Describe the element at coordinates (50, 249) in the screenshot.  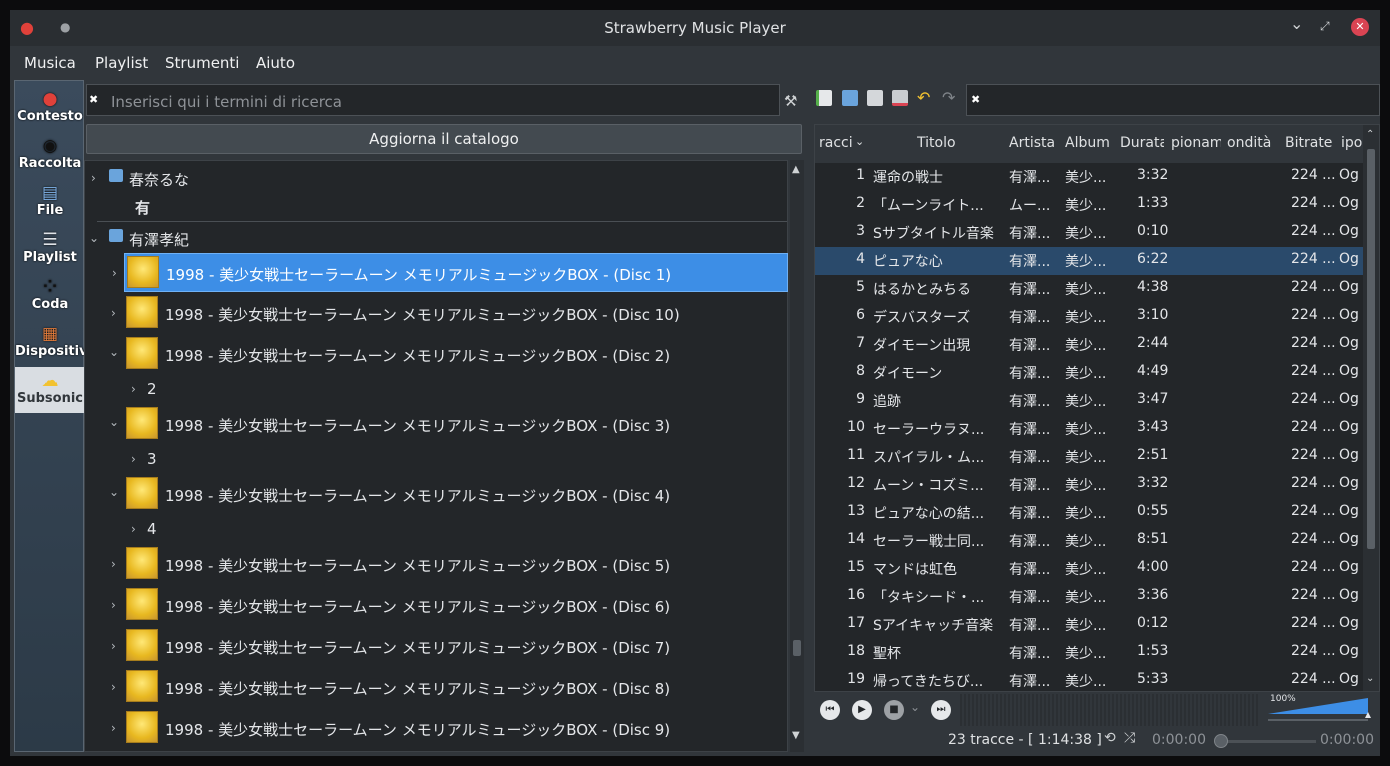
I see `sidebar-item-playlist: ☰ Playlist` at that location.